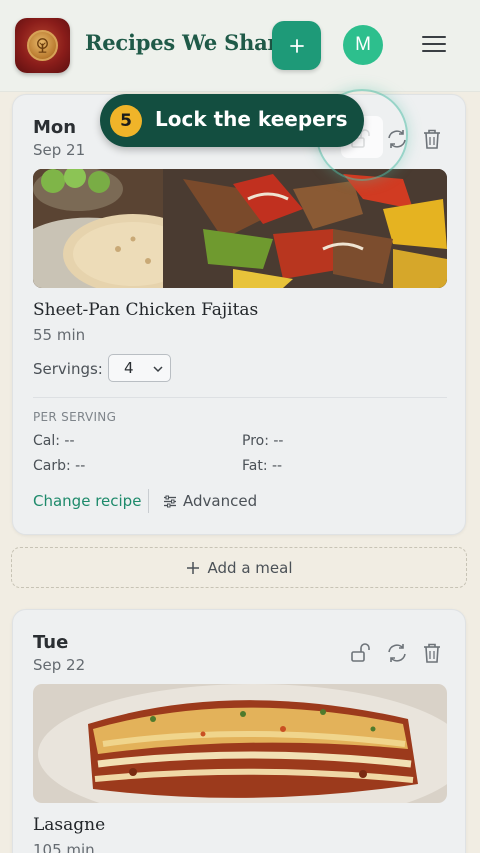 The width and height of the screenshot is (480, 853). What do you see at coordinates (139, 368) in the screenshot?
I see `servings-select: 4` at bounding box center [139, 368].